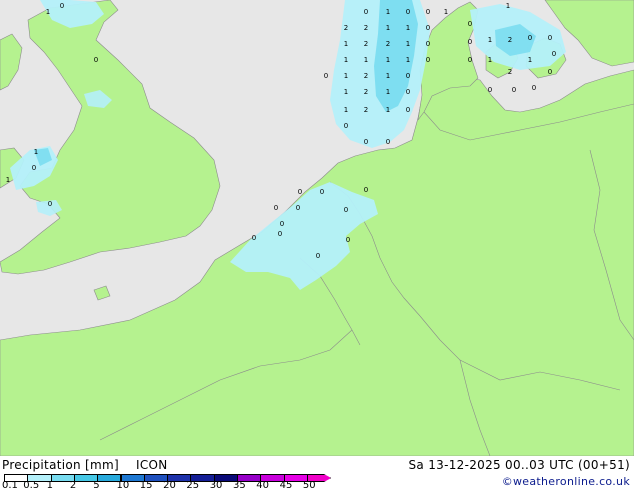 Image resolution: width=634 pixels, height=491 pixels. Describe the element at coordinates (216, 485) in the screenshot. I see `legend-tick-label: 30` at that location.